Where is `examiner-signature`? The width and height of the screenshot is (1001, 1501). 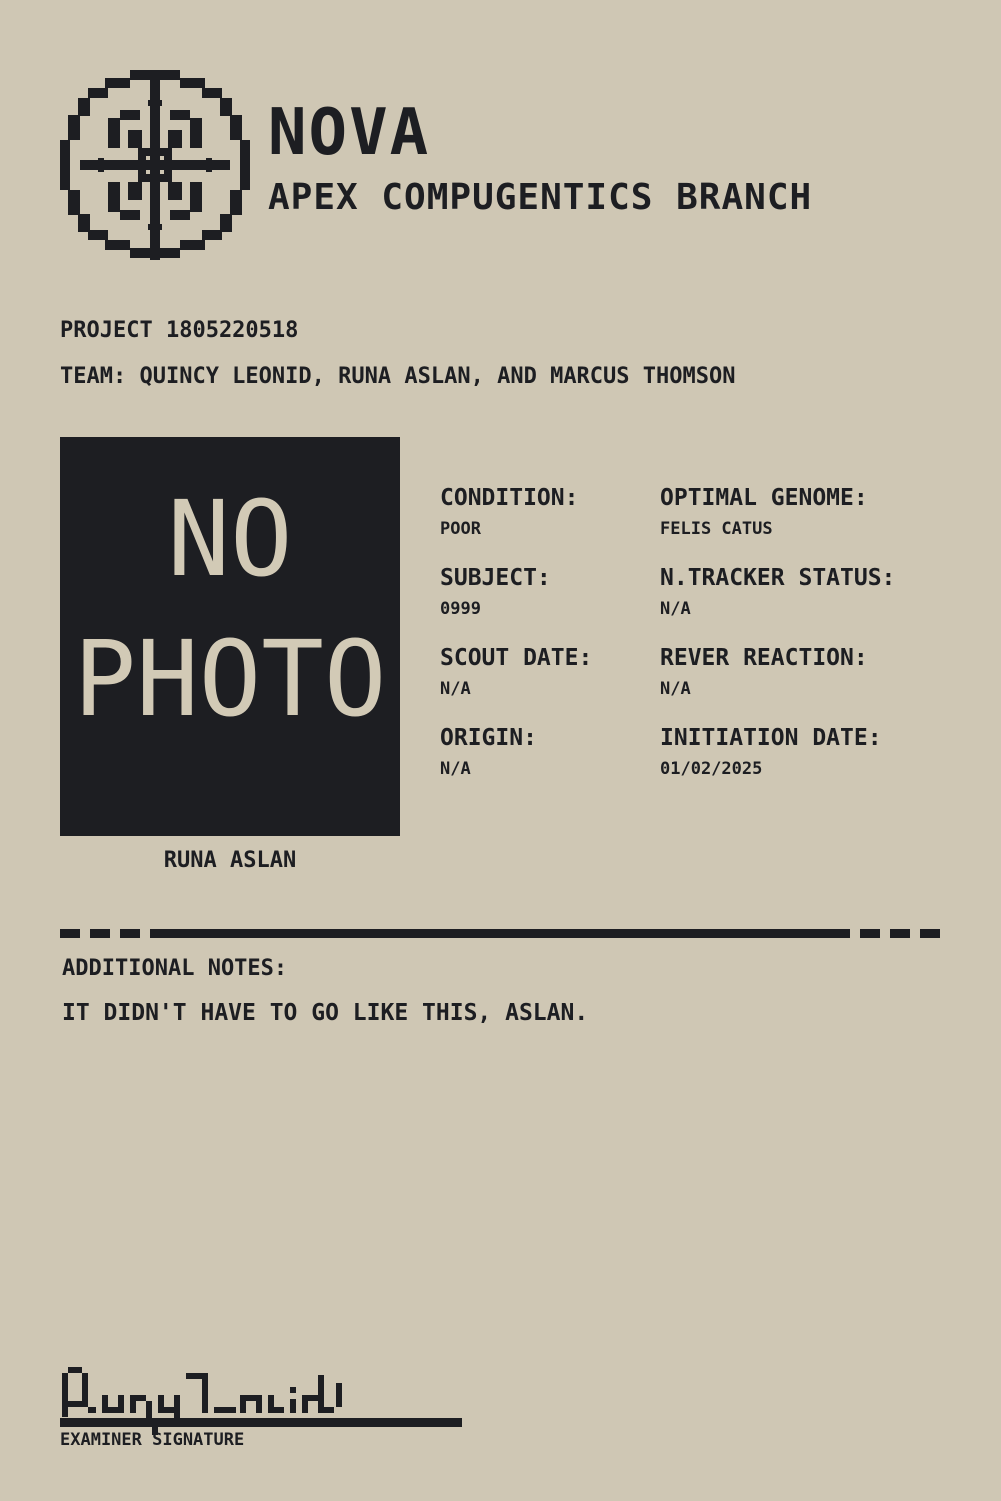
examiner-signature is located at coordinates (261, 1401).